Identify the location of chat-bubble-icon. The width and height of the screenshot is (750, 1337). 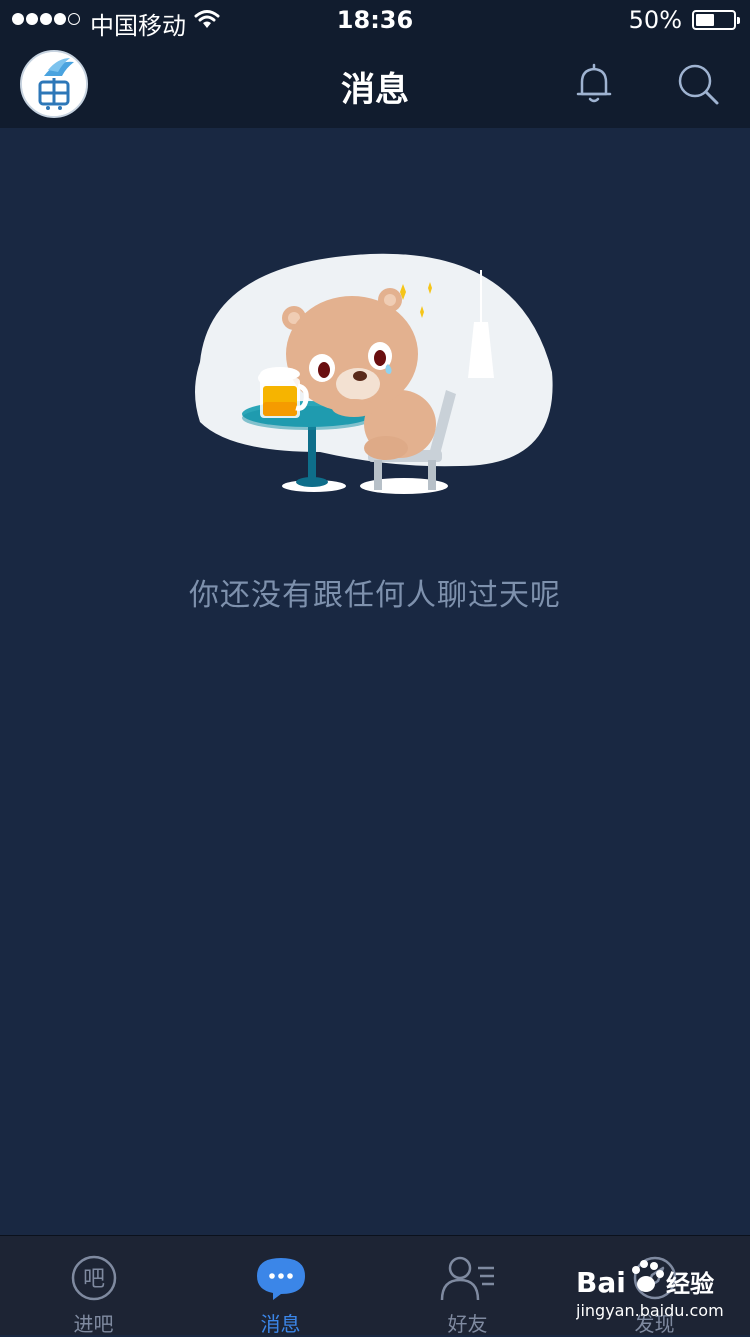
(280, 1279).